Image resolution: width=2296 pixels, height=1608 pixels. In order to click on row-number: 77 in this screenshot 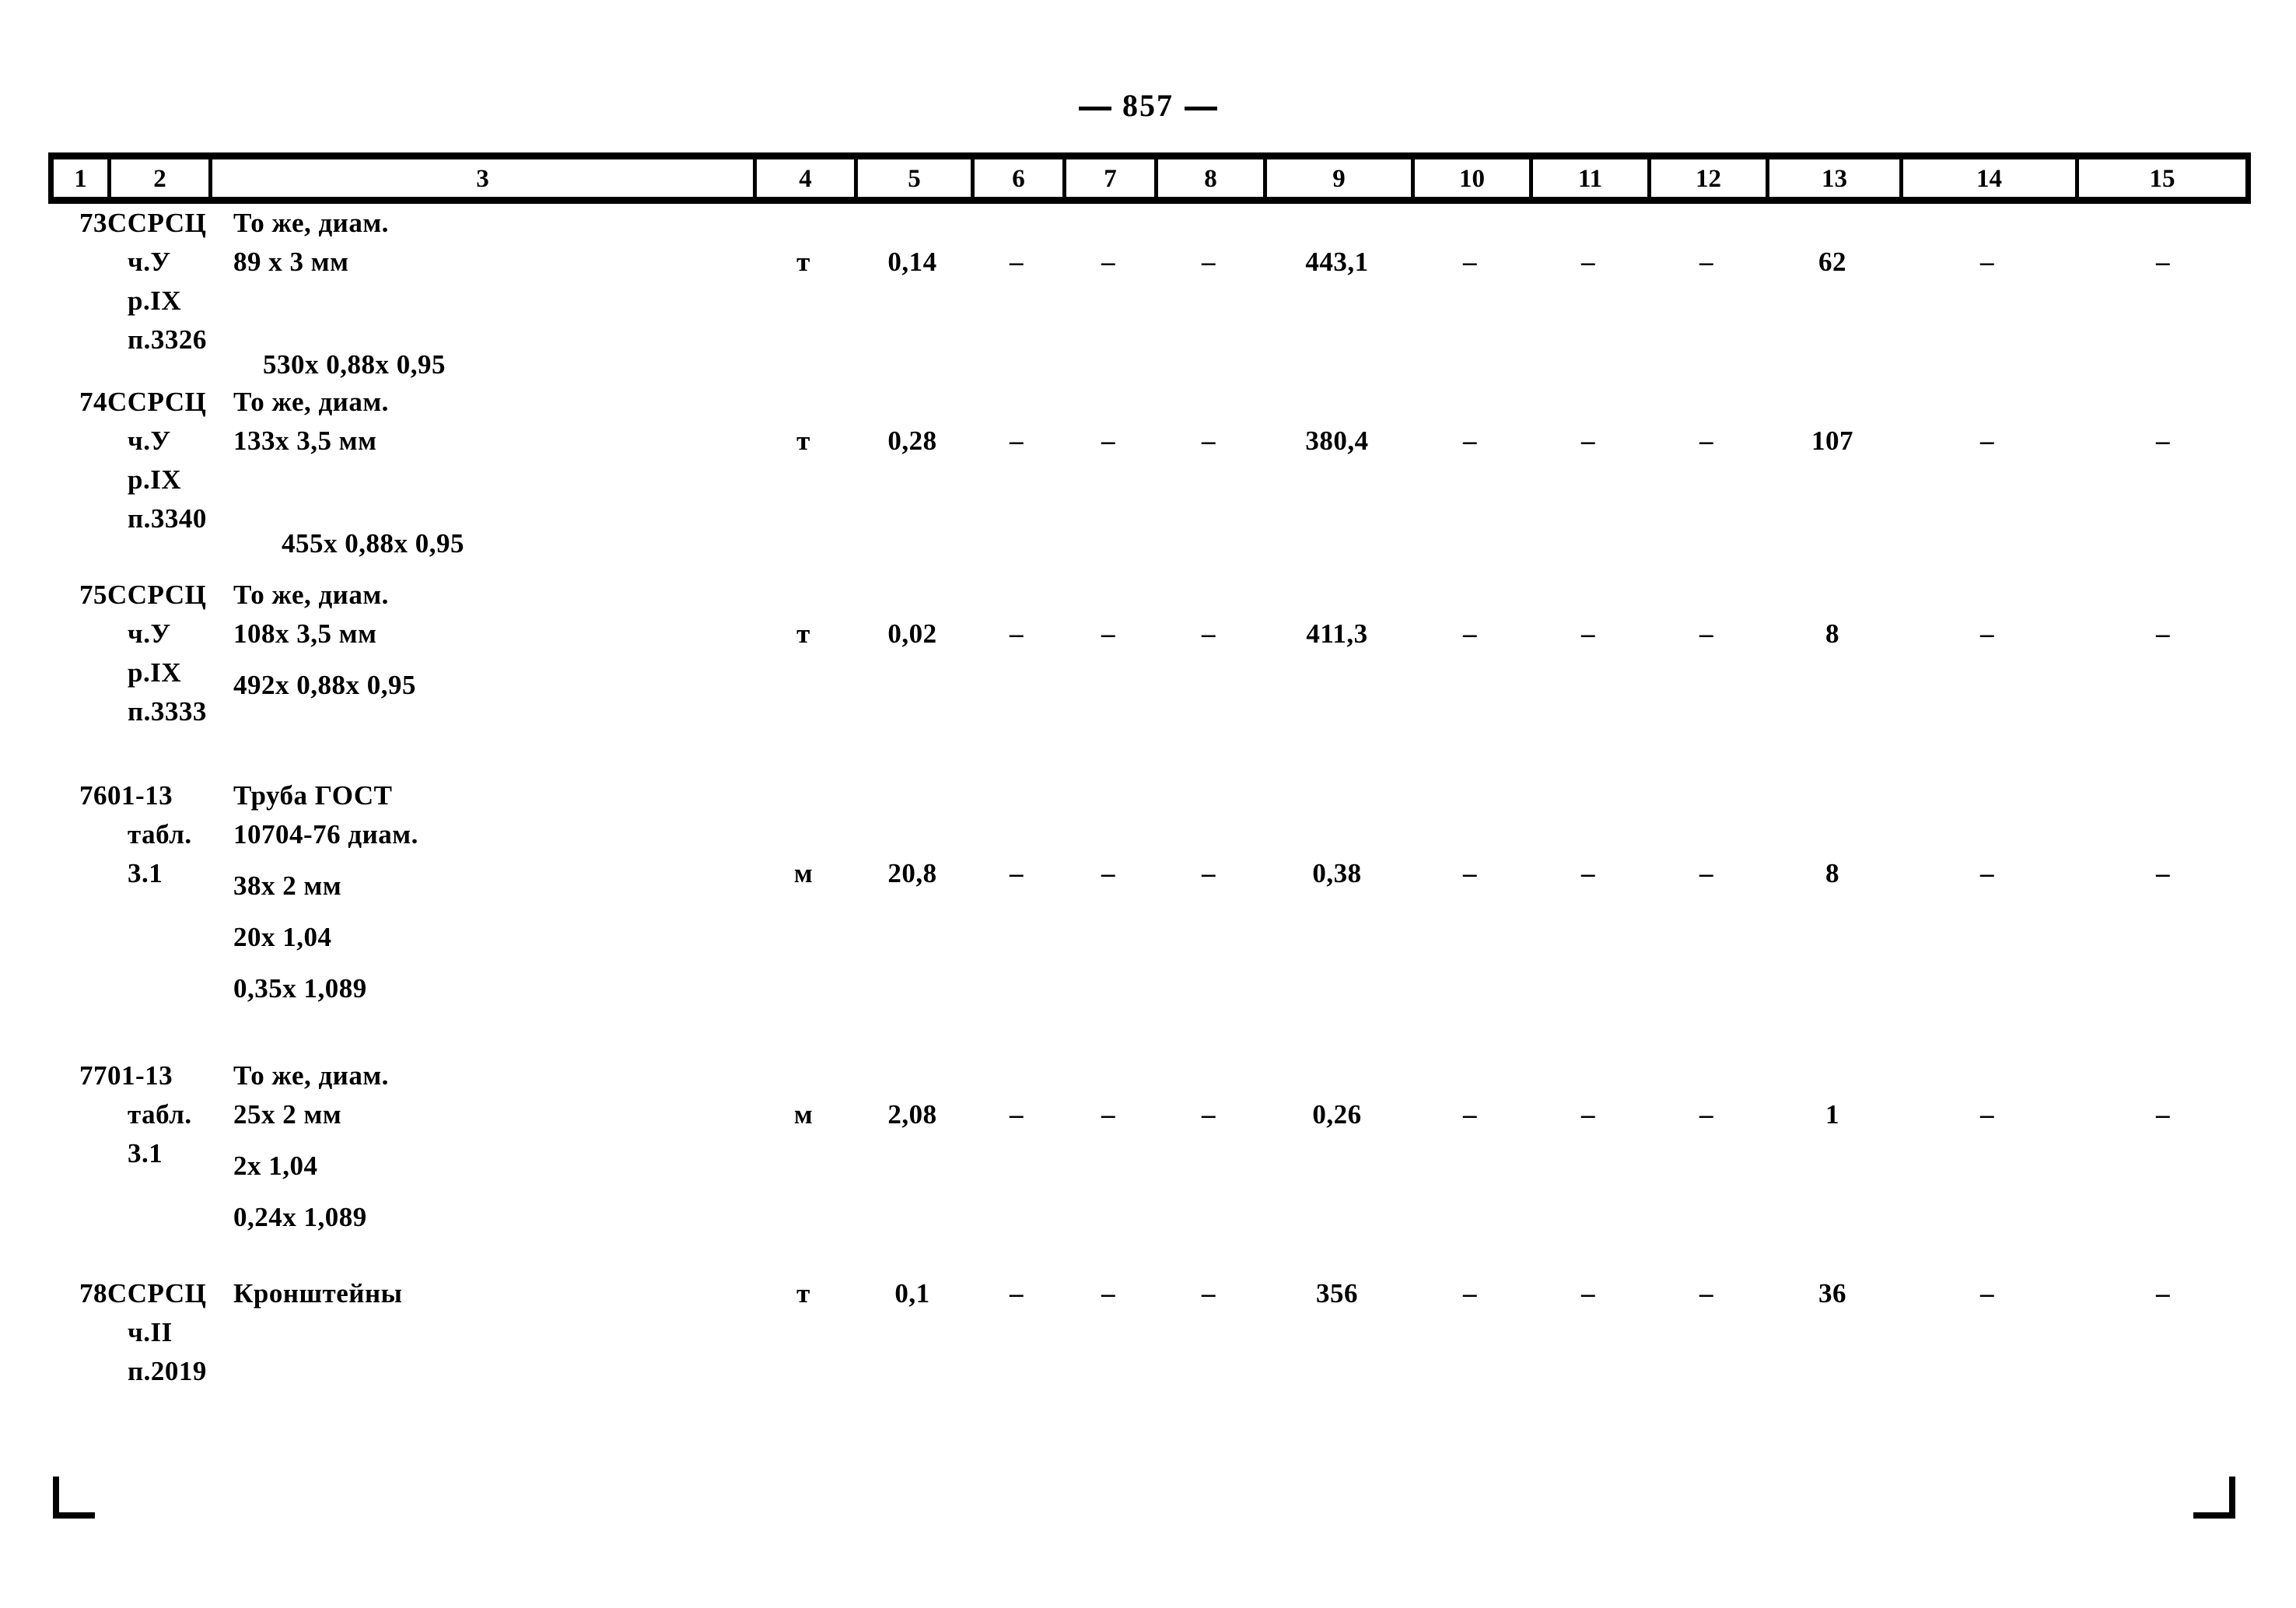, I will do `click(93, 1075)`.